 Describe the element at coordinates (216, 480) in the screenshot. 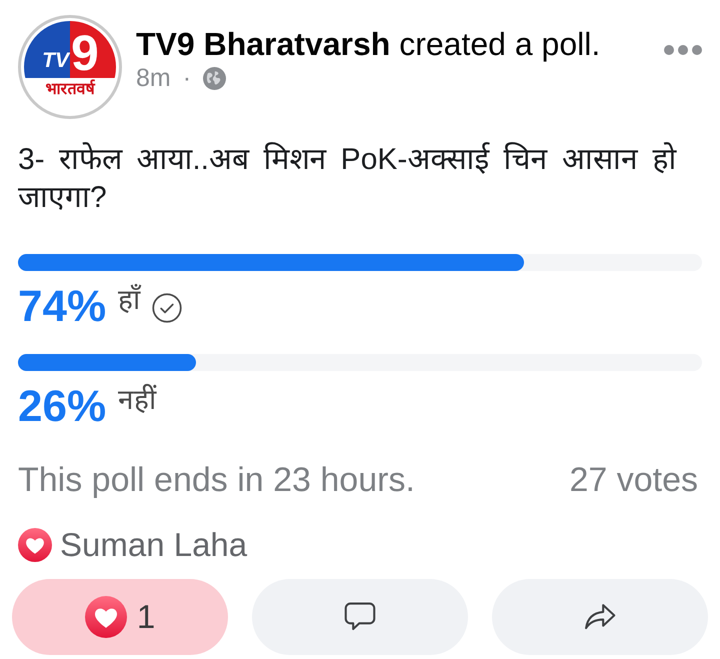

I see `poll-deadline: This poll ends in 23 hours.` at that location.